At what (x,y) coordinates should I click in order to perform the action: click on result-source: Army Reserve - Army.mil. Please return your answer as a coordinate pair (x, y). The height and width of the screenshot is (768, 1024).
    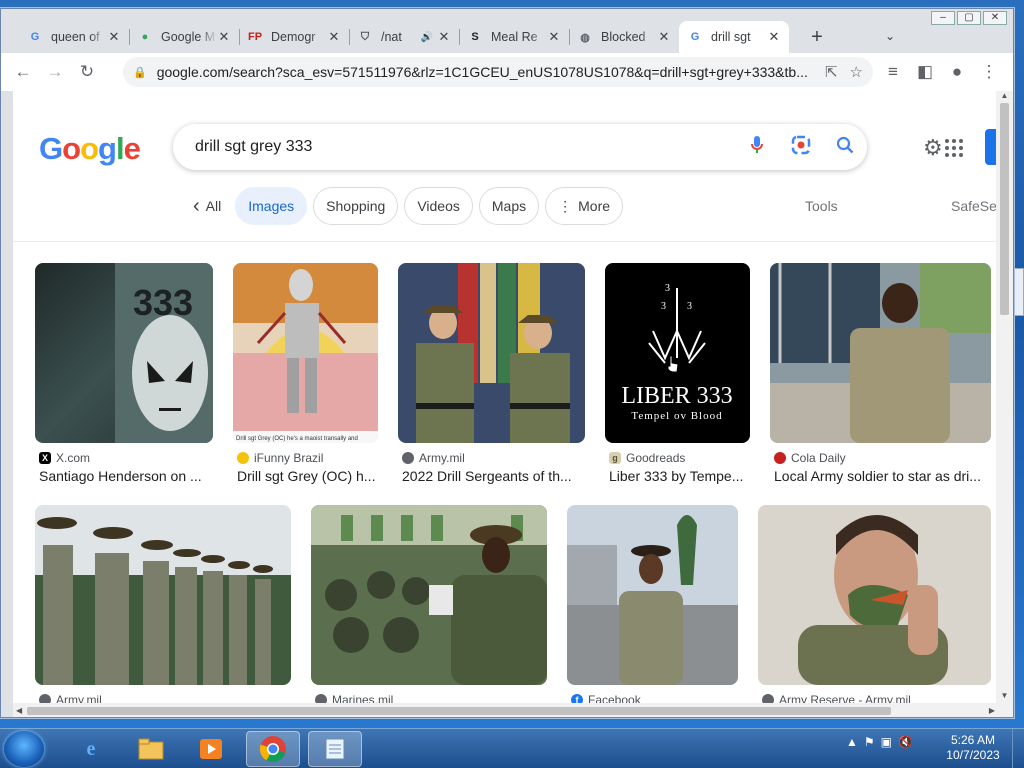
    Looking at the image, I should click on (836, 698).